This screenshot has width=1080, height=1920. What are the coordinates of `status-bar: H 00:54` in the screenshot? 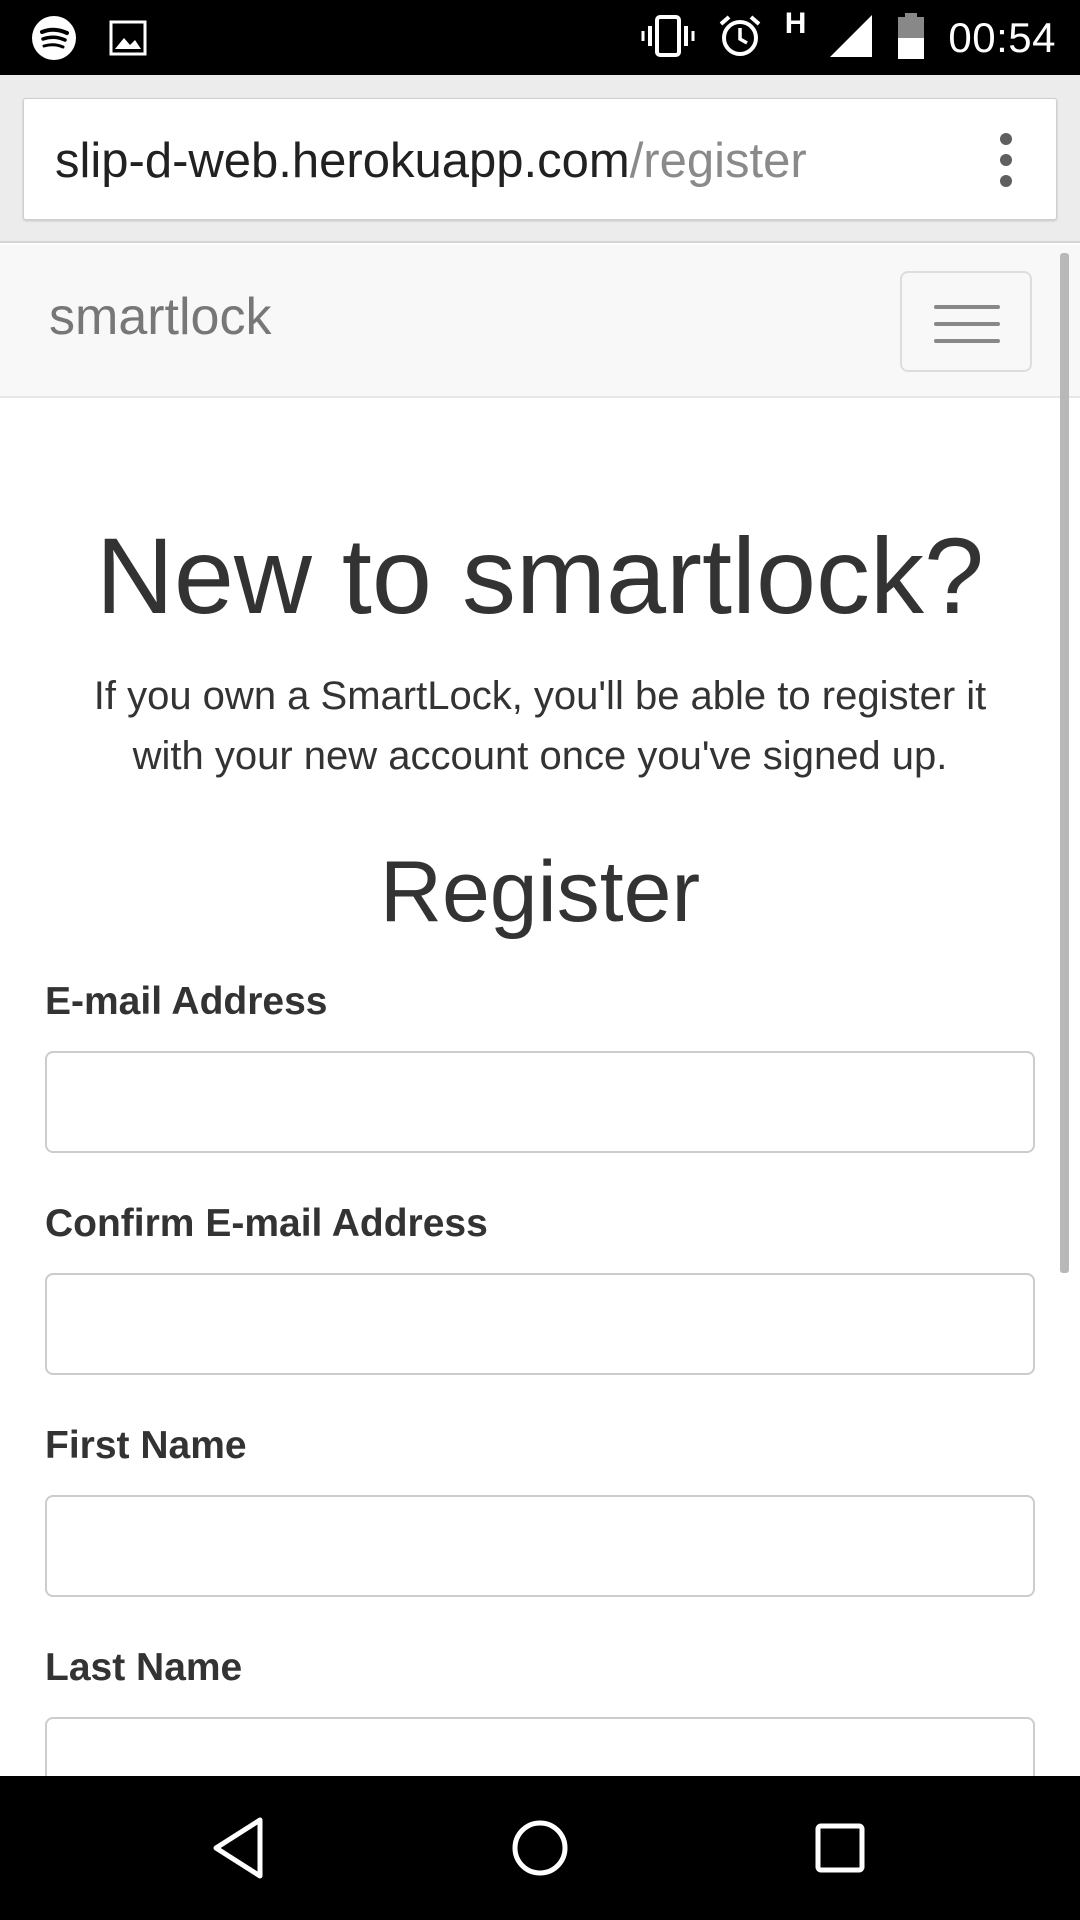 It's located at (540, 37).